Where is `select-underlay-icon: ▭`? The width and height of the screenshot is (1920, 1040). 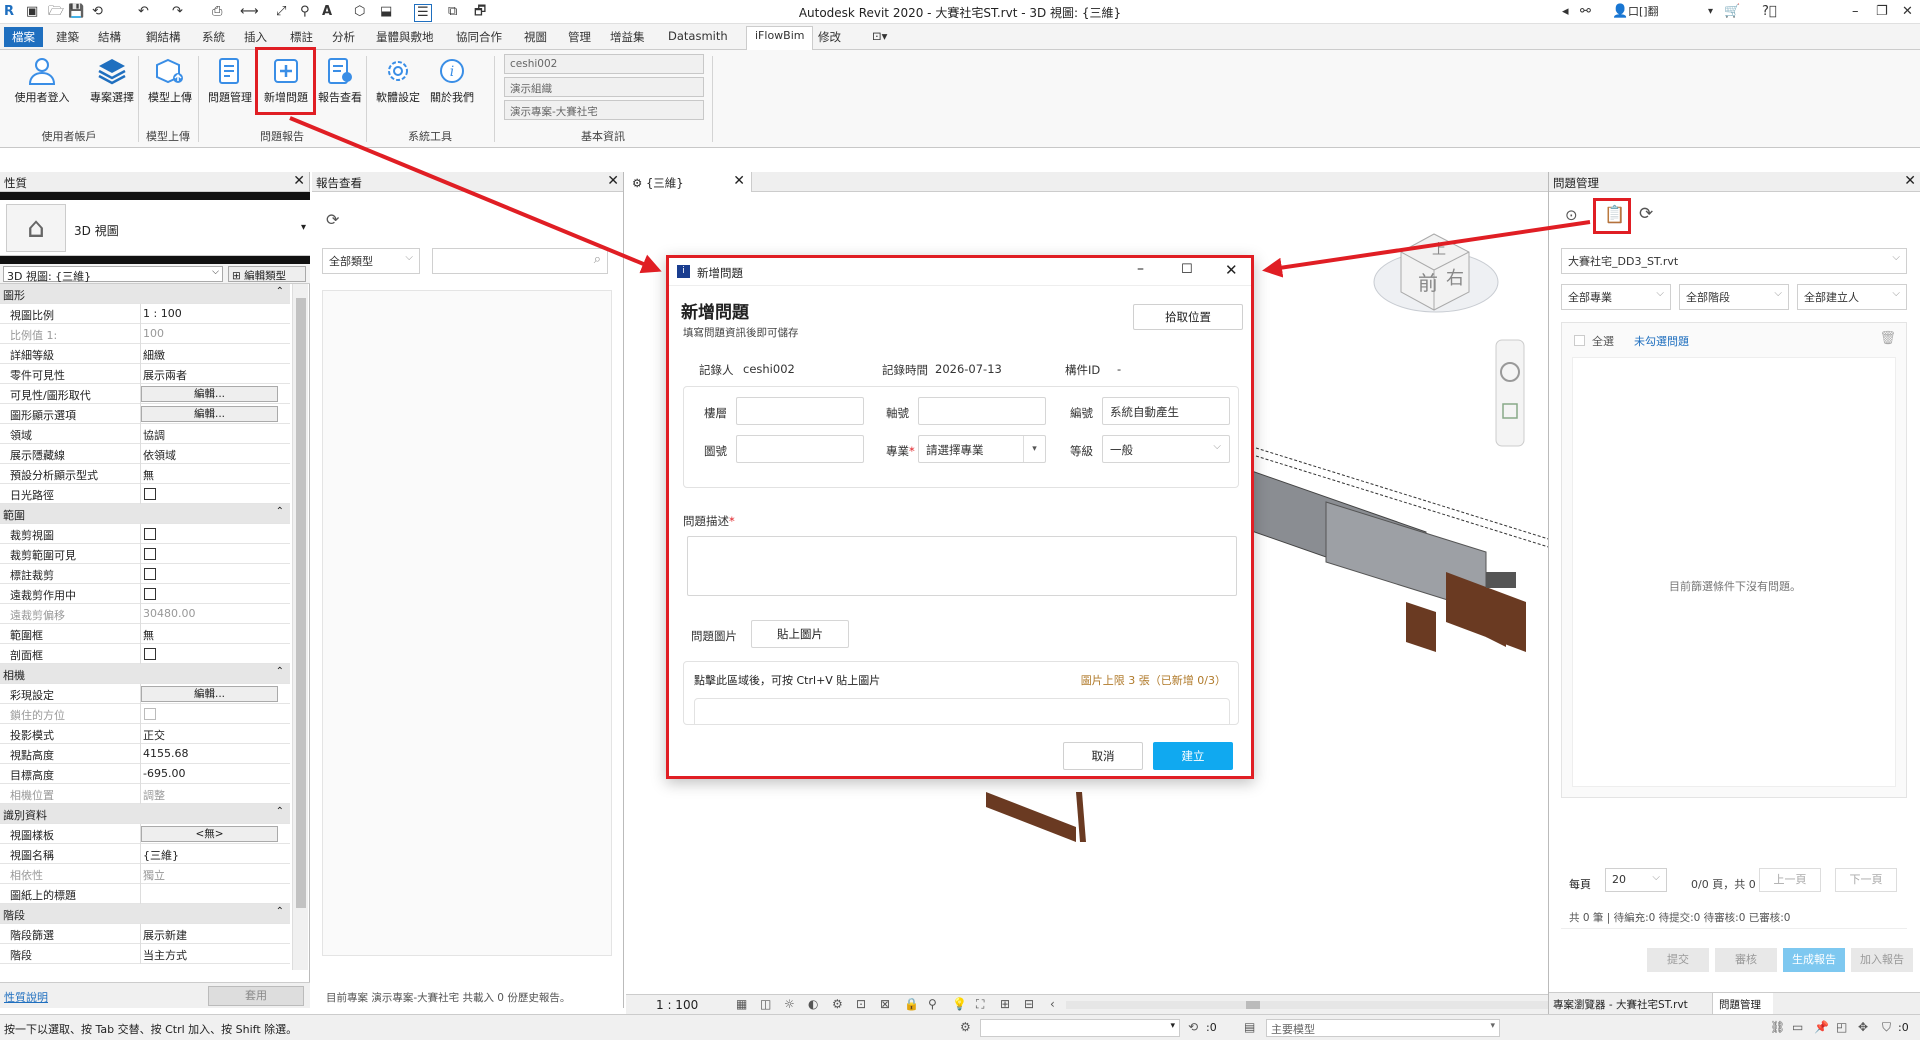 select-underlay-icon: ▭ is located at coordinates (1797, 1027).